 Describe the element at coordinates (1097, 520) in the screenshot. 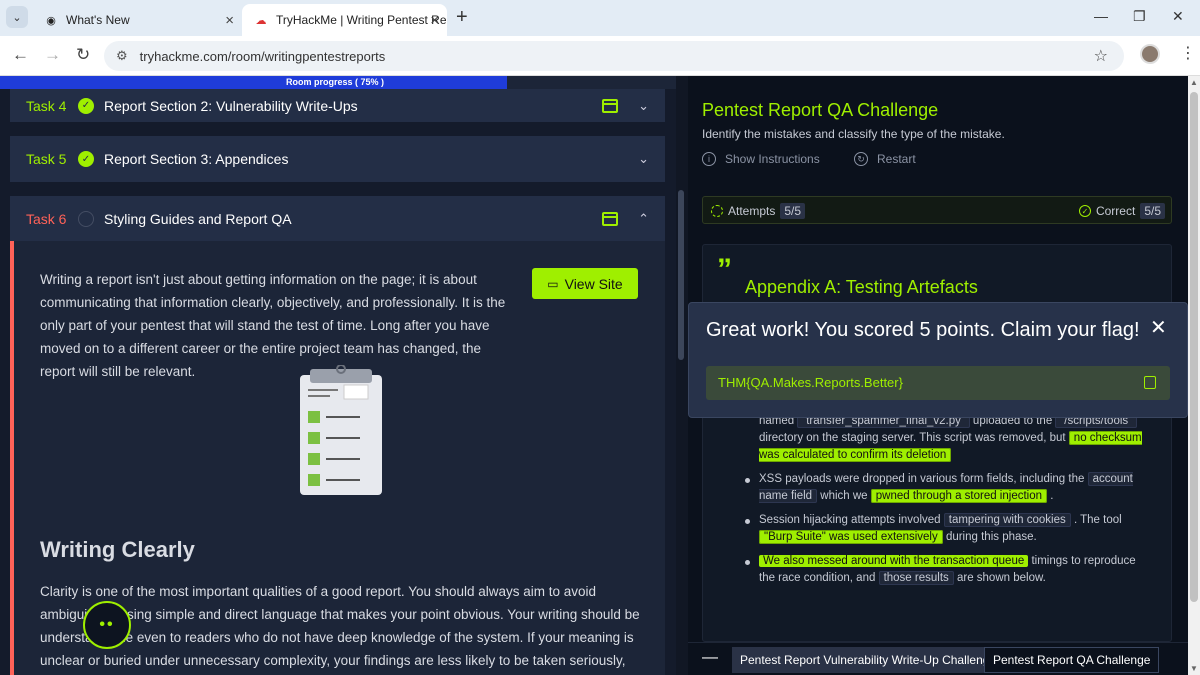

I see `text: . The tool` at that location.